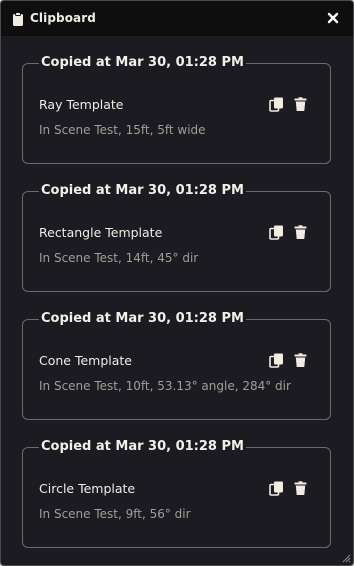 The width and height of the screenshot is (354, 566). What do you see at coordinates (122, 130) in the screenshot?
I see `entry-description: In Scene Test, 15ft, 5ft wide` at bounding box center [122, 130].